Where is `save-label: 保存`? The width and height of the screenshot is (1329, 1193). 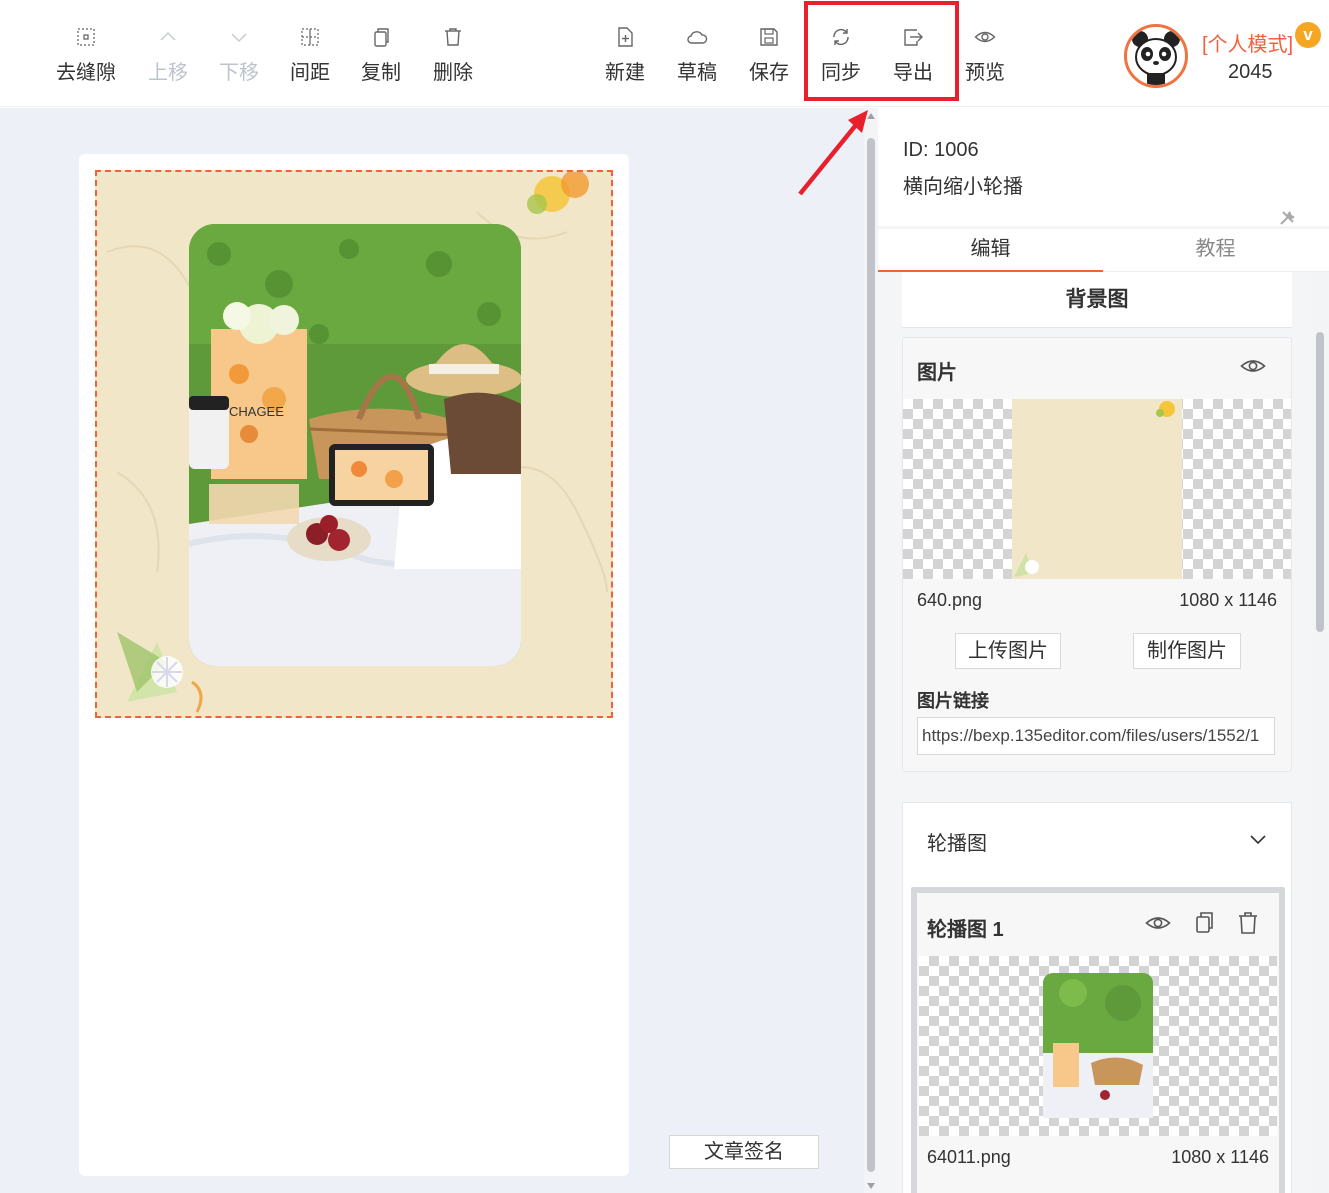
save-label: 保存 is located at coordinates (769, 73).